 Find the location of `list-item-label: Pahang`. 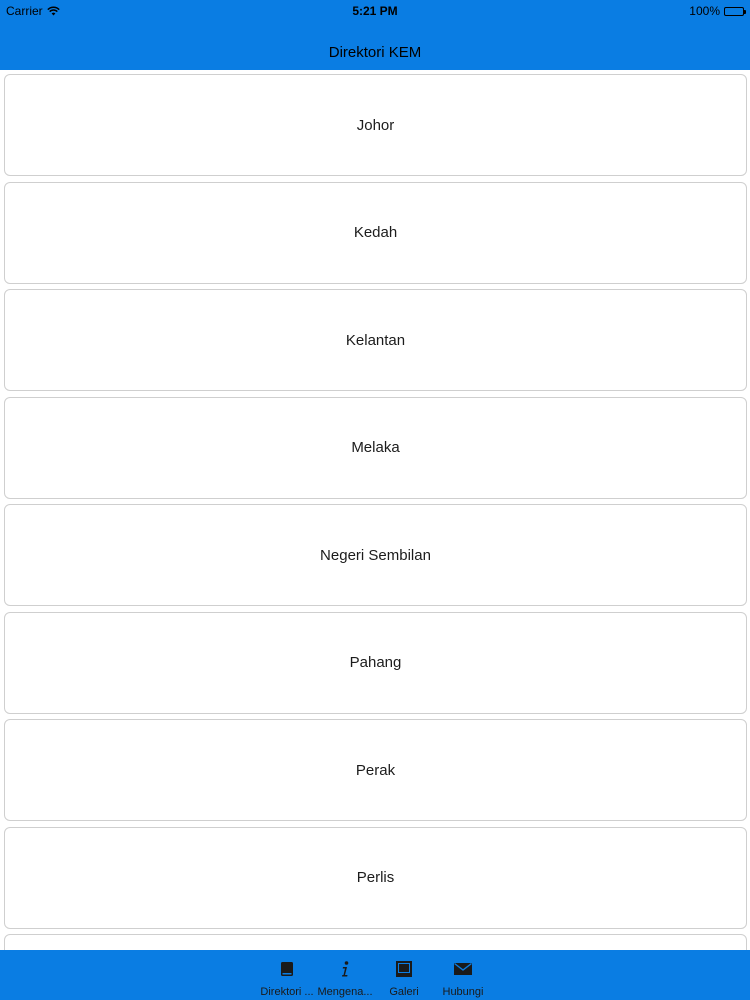

list-item-label: Pahang is located at coordinates (375, 662).